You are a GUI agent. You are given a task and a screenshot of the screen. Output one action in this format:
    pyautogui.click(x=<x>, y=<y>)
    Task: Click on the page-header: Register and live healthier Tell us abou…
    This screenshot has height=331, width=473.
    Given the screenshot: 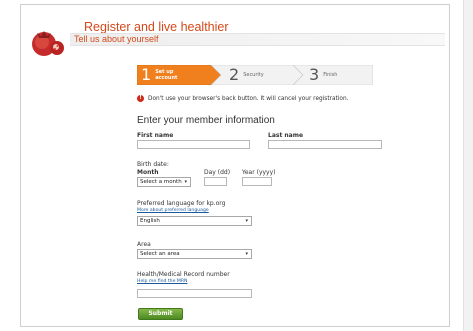 What is the action you would take?
    pyautogui.click(x=235, y=30)
    